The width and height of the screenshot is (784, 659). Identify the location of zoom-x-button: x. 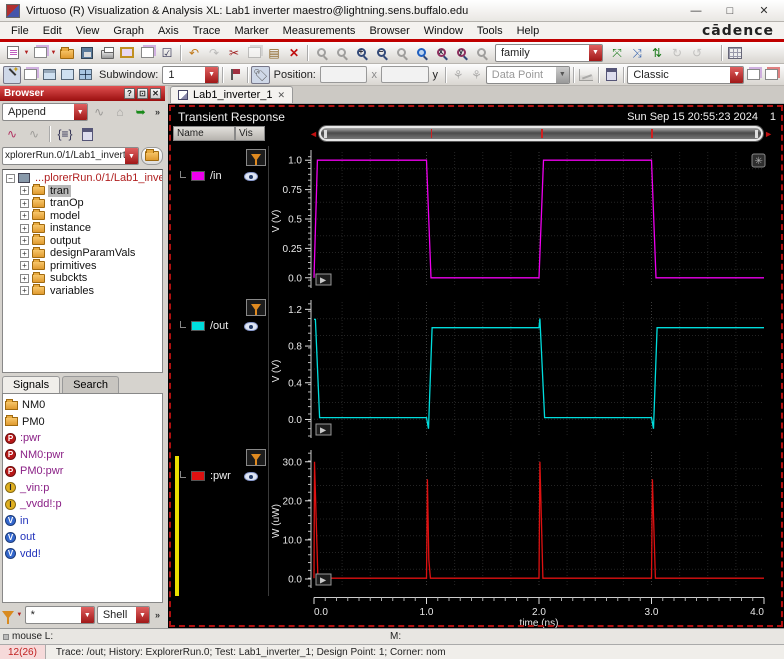
(441, 53).